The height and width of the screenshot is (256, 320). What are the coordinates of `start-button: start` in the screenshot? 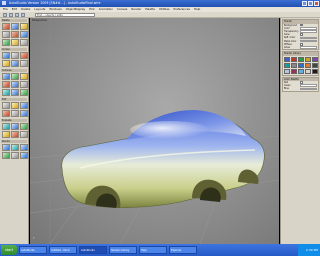 It's located at (9, 250).